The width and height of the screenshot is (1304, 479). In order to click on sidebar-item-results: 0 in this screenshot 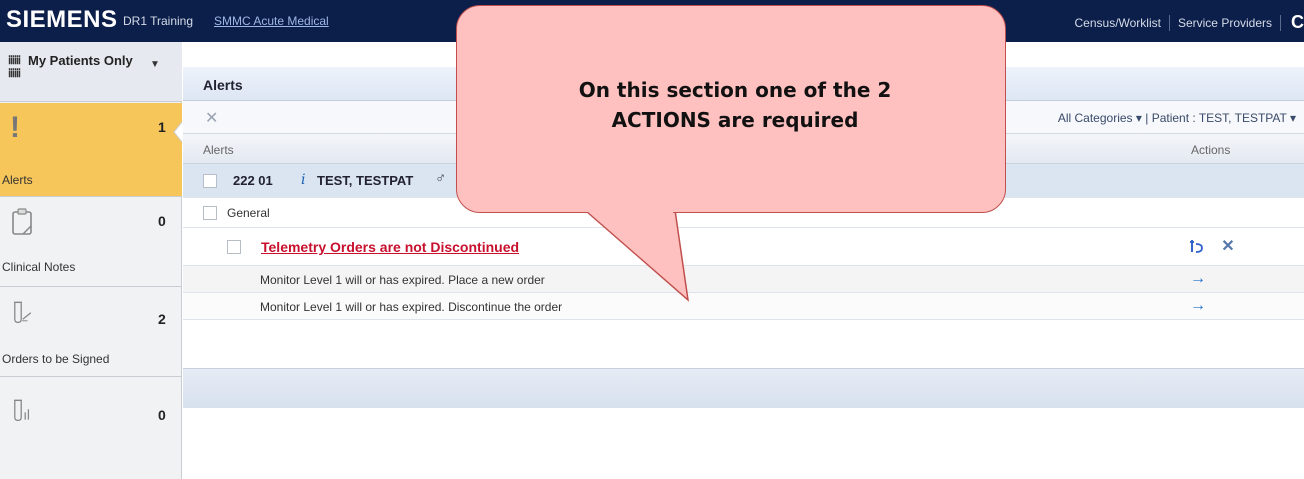, I will do `click(91, 428)`.